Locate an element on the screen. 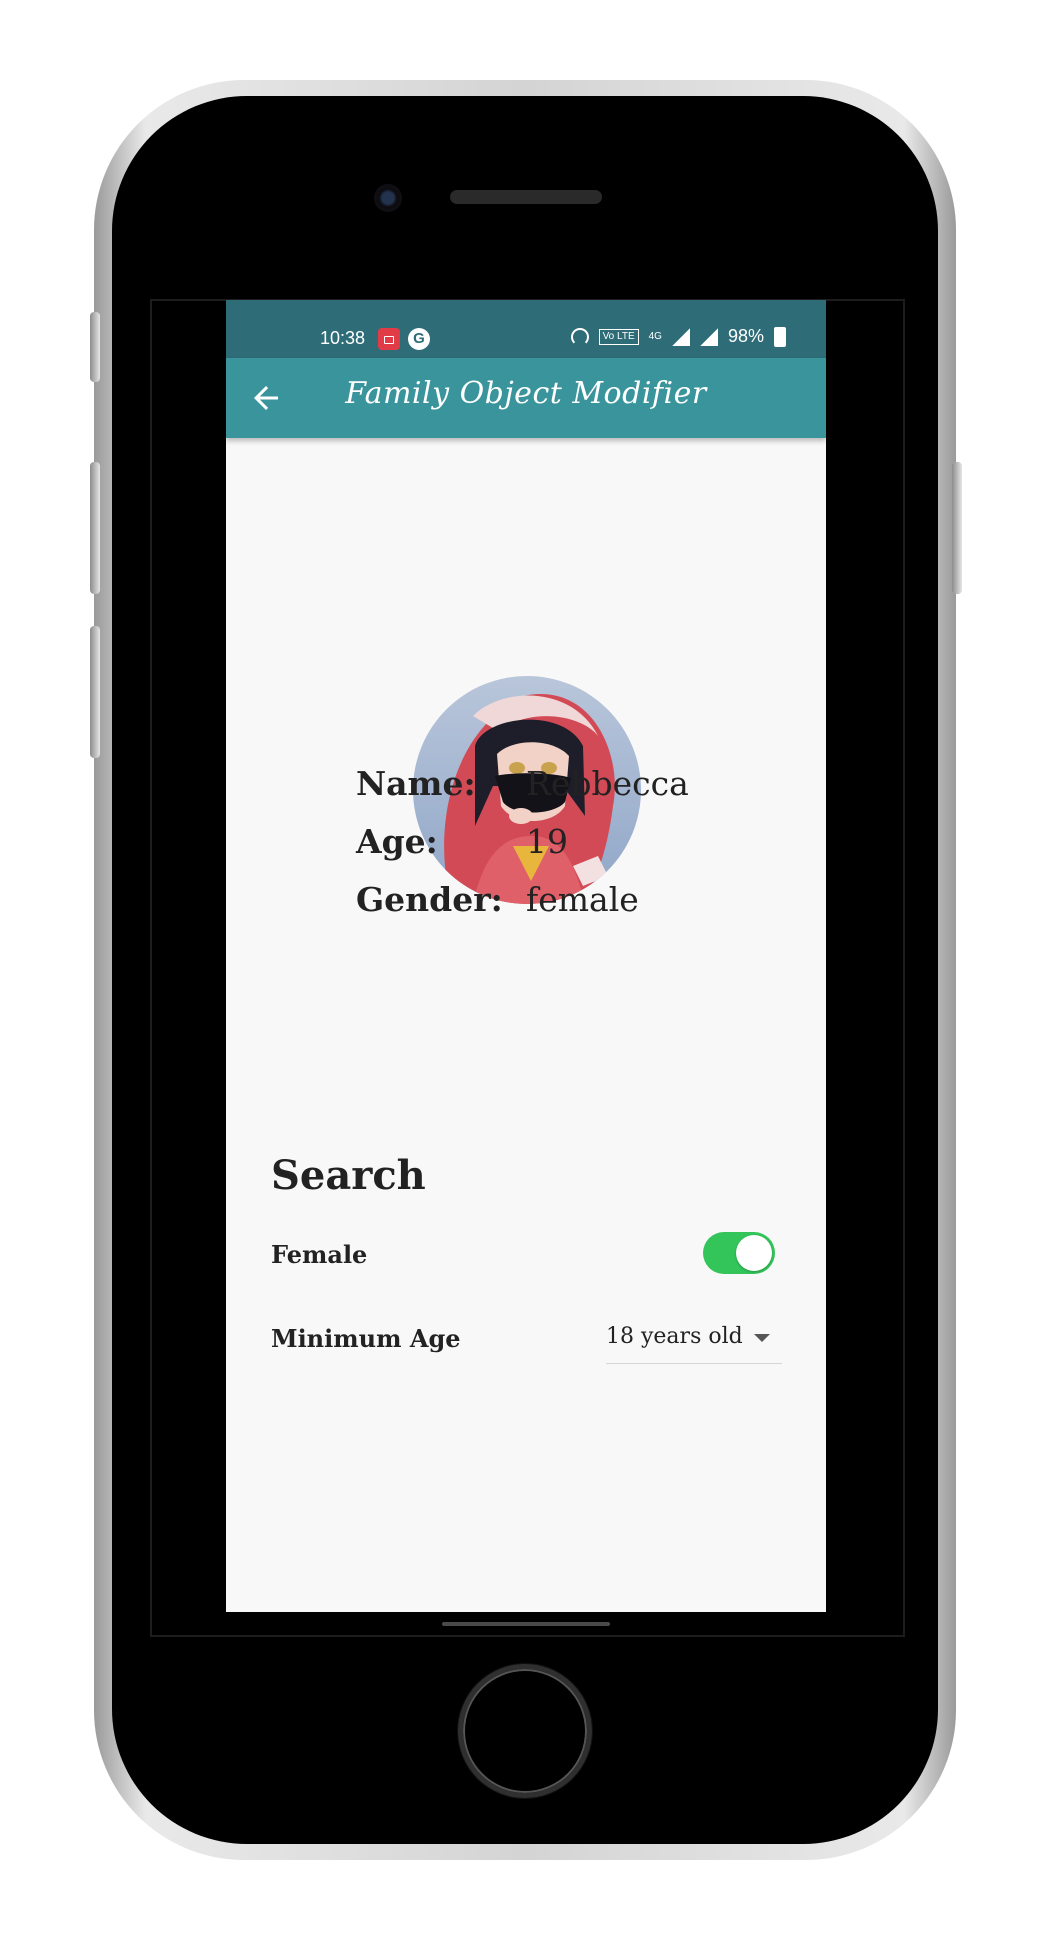 The width and height of the screenshot is (1050, 1934). home-button is located at coordinates (525, 1731).